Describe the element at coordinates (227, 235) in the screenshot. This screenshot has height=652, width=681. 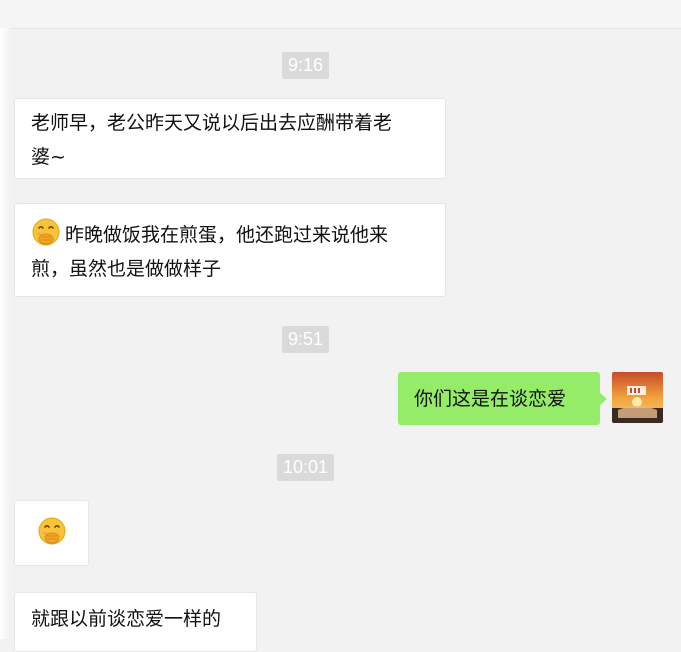
I see `message-text: 昨晚做饭我在煎蛋，他还跑过来说他来` at that location.